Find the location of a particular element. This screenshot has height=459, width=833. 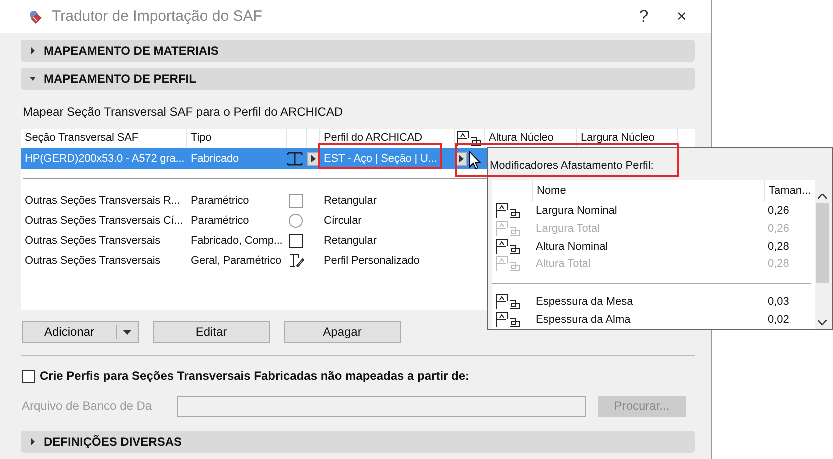

list-value: 0,02 is located at coordinates (778, 320).